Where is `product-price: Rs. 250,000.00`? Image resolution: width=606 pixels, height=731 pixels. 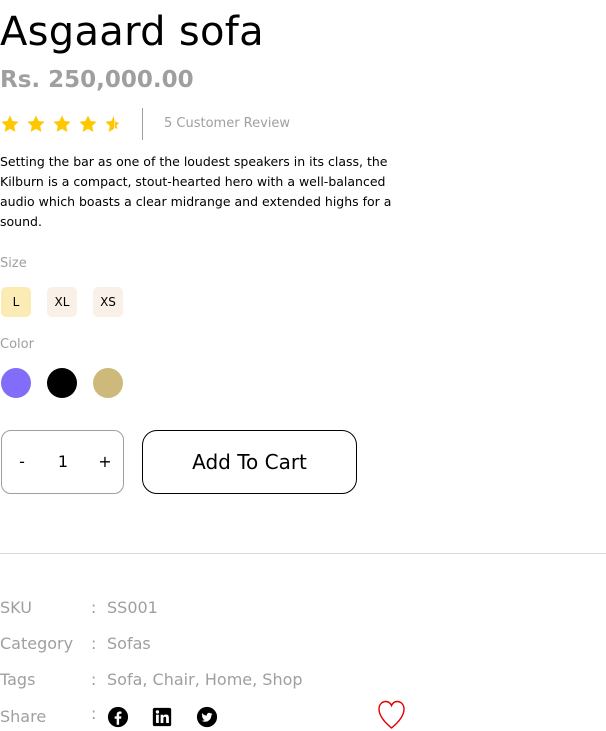
product-price: Rs. 250,000.00 is located at coordinates (97, 80).